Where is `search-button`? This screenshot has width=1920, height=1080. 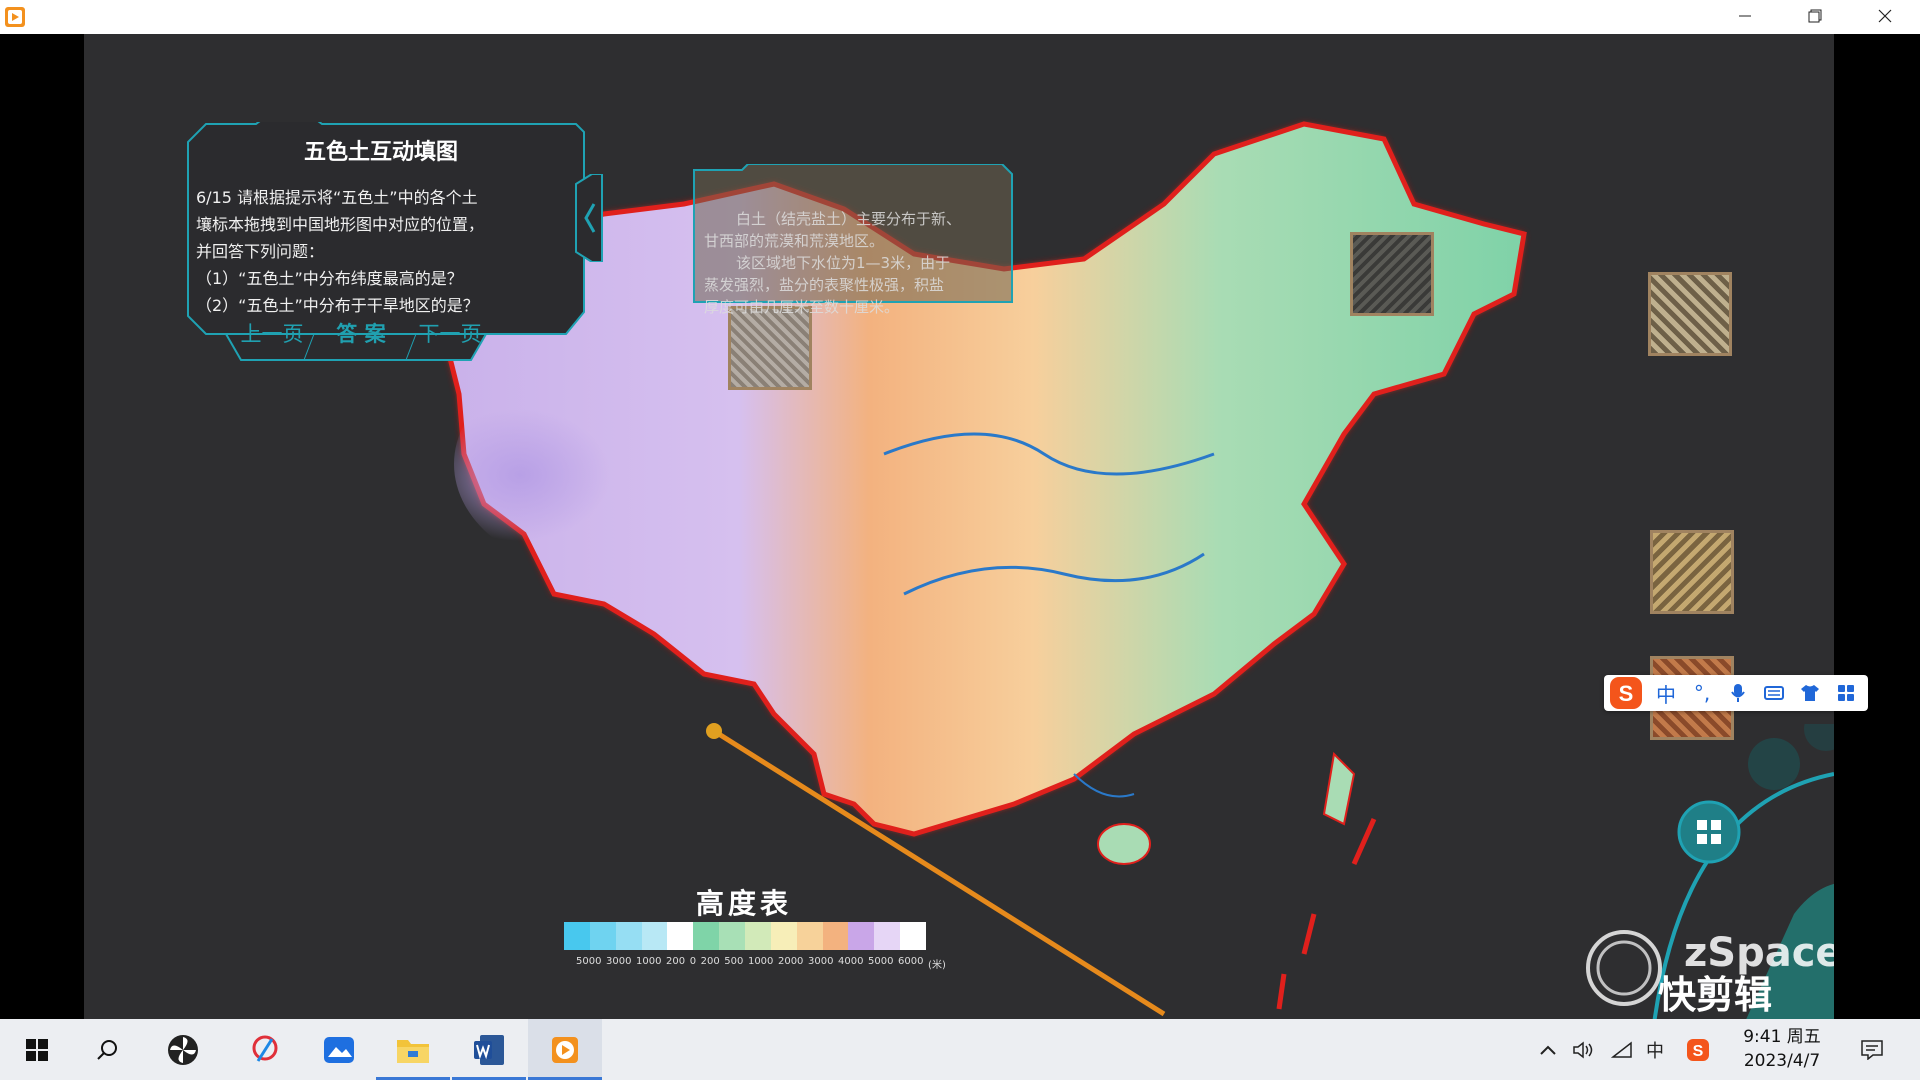
search-button is located at coordinates (107, 1049).